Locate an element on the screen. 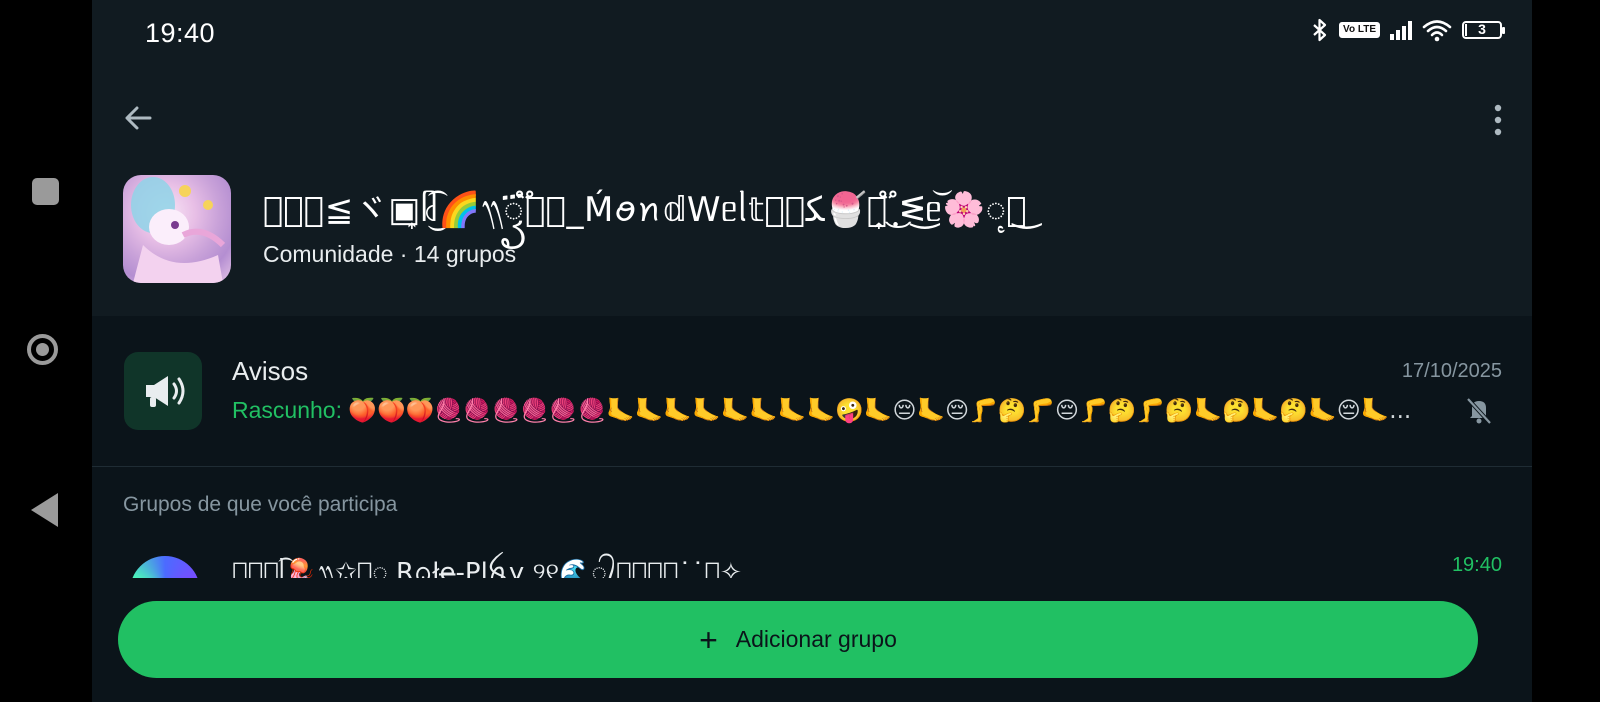  wifi-icon is located at coordinates (1437, 31).